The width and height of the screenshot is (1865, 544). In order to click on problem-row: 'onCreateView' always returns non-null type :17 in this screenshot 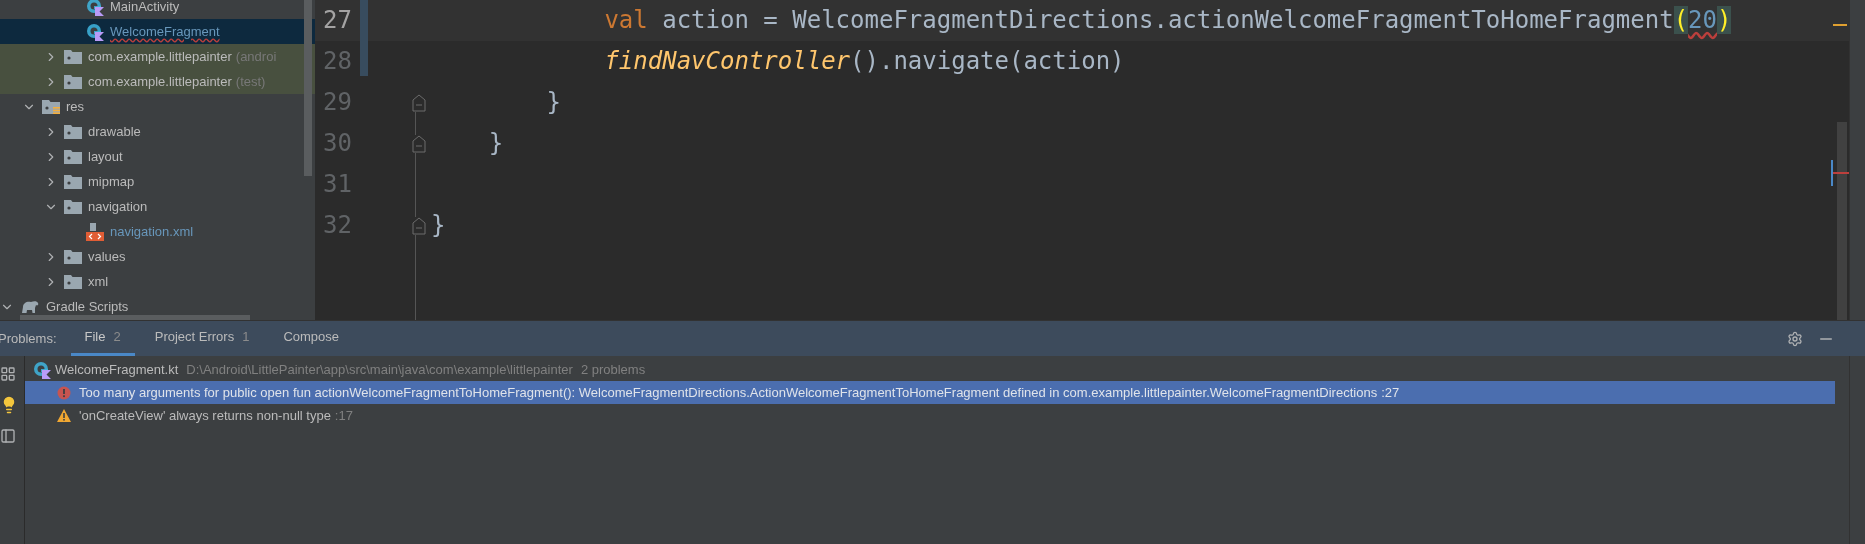, I will do `click(930, 415)`.